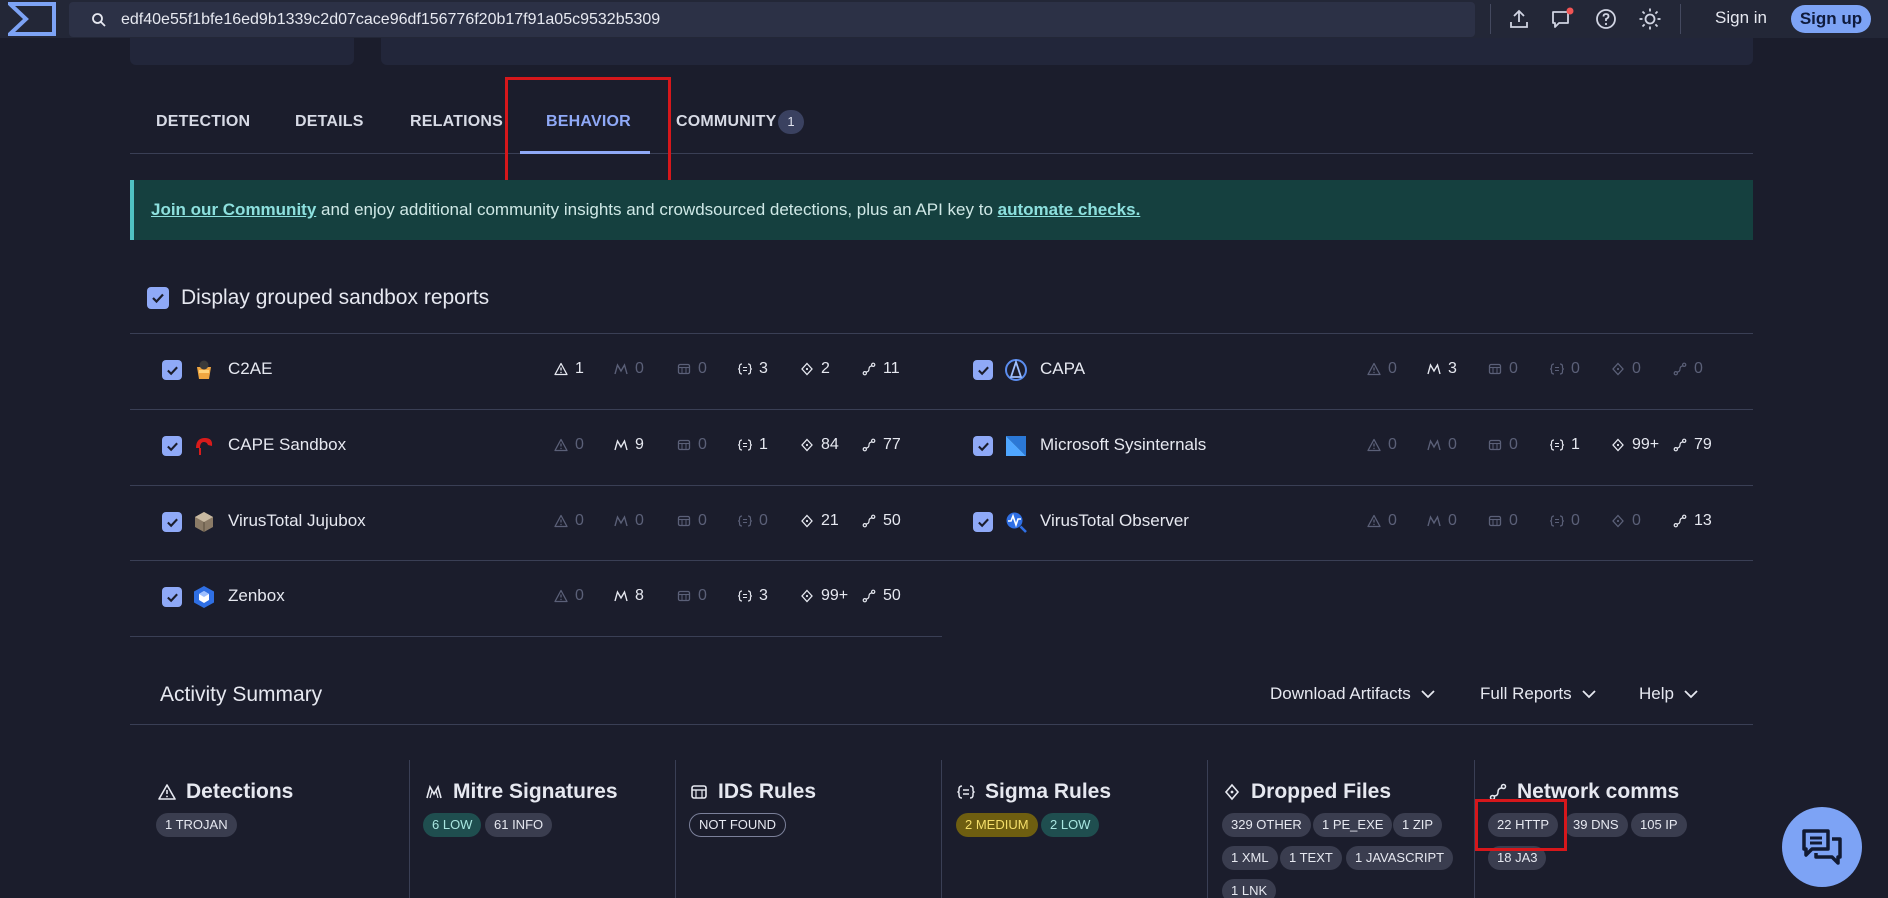 Image resolution: width=1888 pixels, height=898 pixels. Describe the element at coordinates (1062, 369) in the screenshot. I see `sandbox-name: CAPA` at that location.